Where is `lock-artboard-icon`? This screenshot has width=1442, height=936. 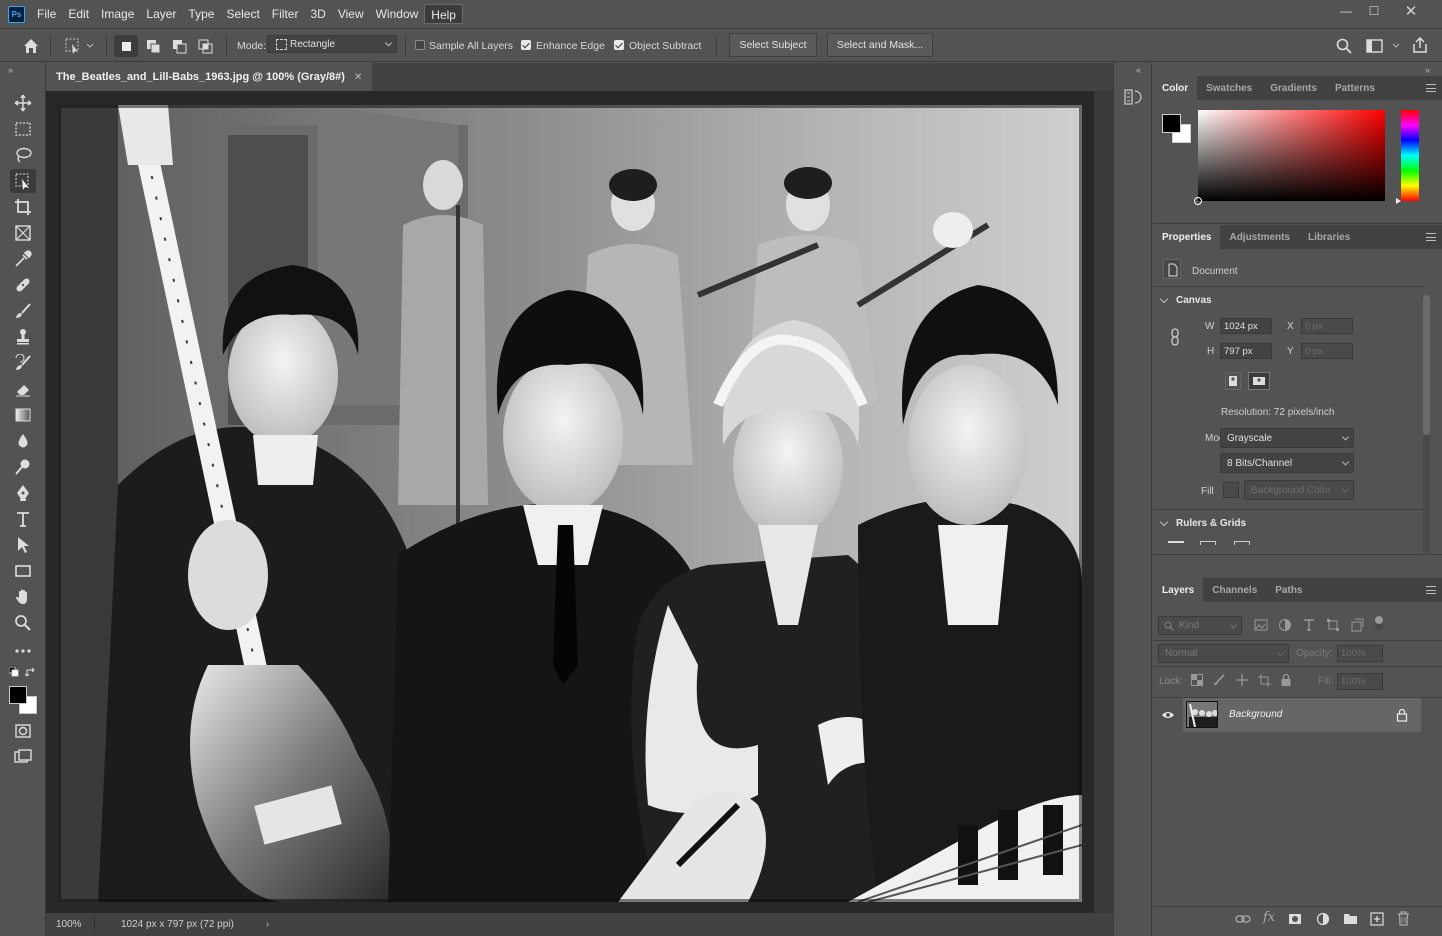 lock-artboard-icon is located at coordinates (1264, 682).